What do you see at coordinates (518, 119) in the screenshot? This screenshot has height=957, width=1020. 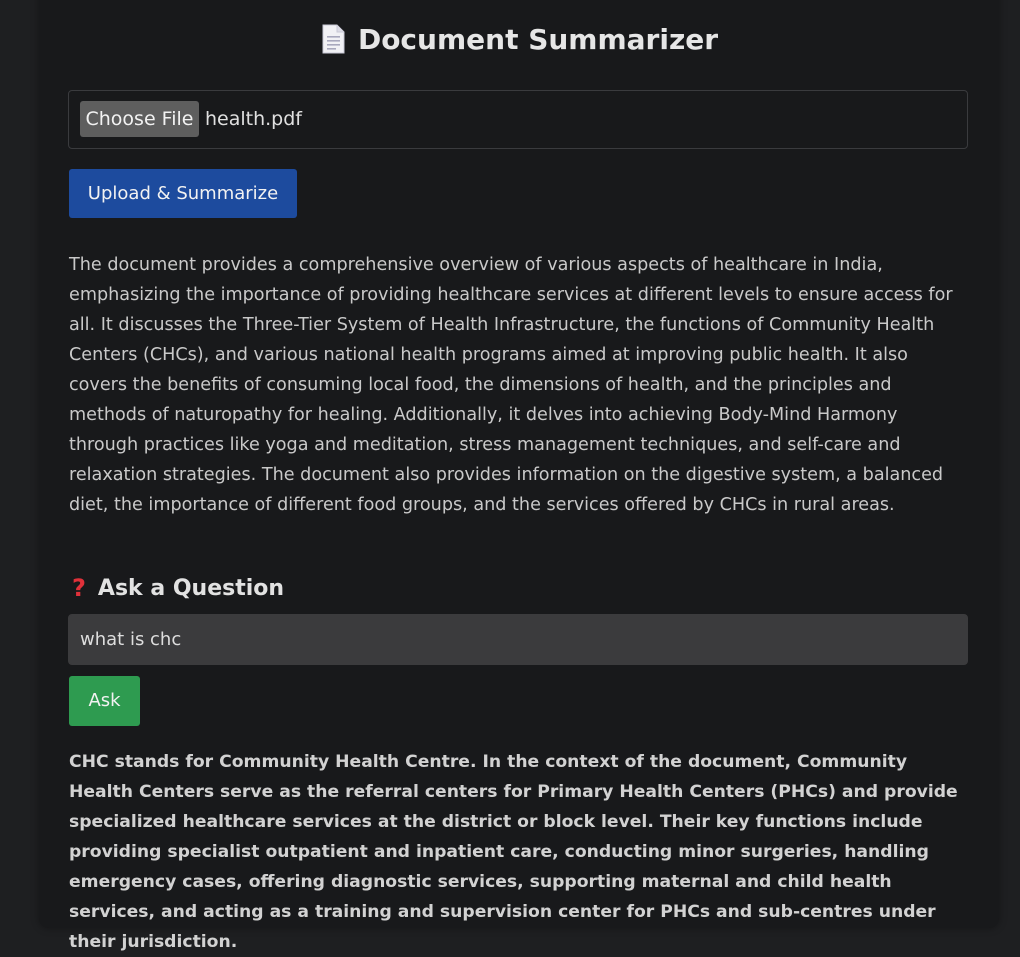 I see `file-input: Choose File health.pdf` at bounding box center [518, 119].